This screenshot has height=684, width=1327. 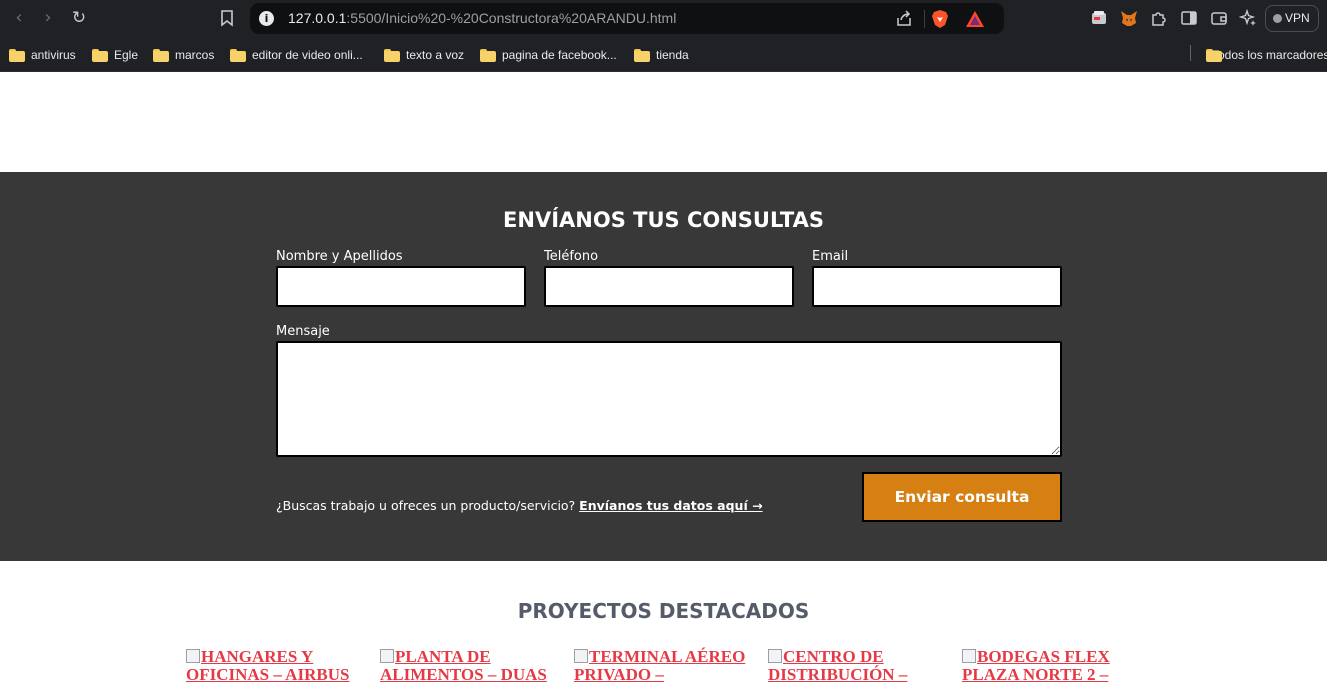 I want to click on sidebar-icon, so click(x=1189, y=18).